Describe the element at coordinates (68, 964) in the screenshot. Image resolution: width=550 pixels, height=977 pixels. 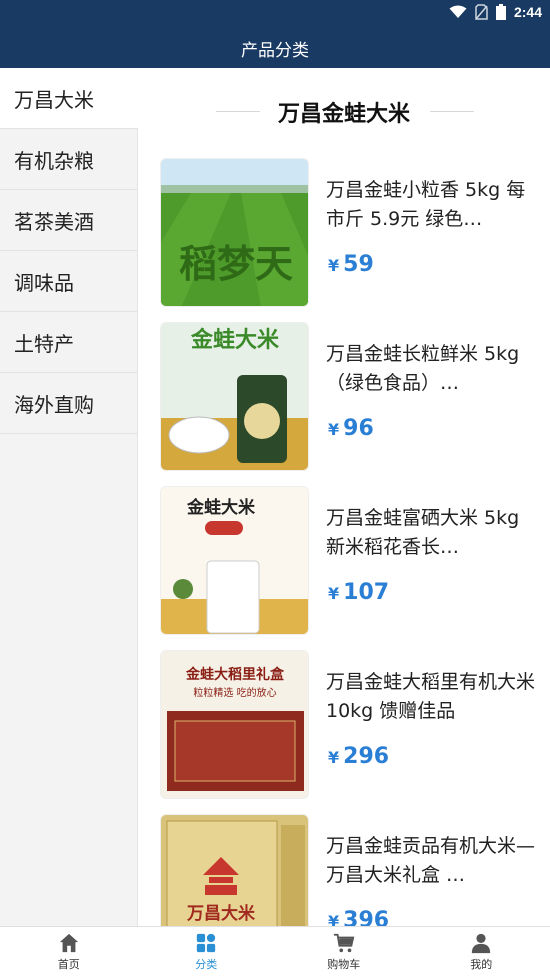
I see `tab-label: 首页` at that location.